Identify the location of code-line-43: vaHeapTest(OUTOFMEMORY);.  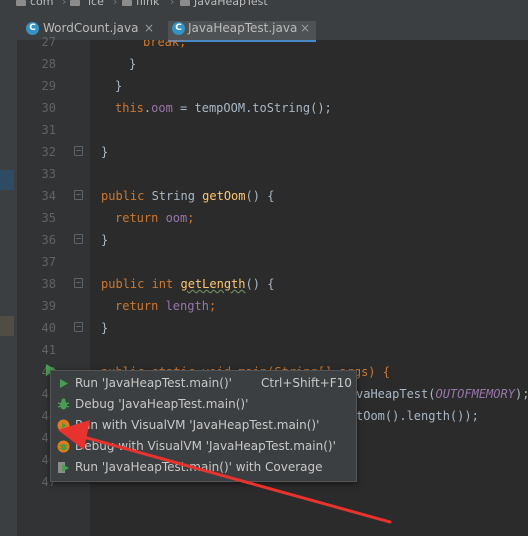
(442, 394).